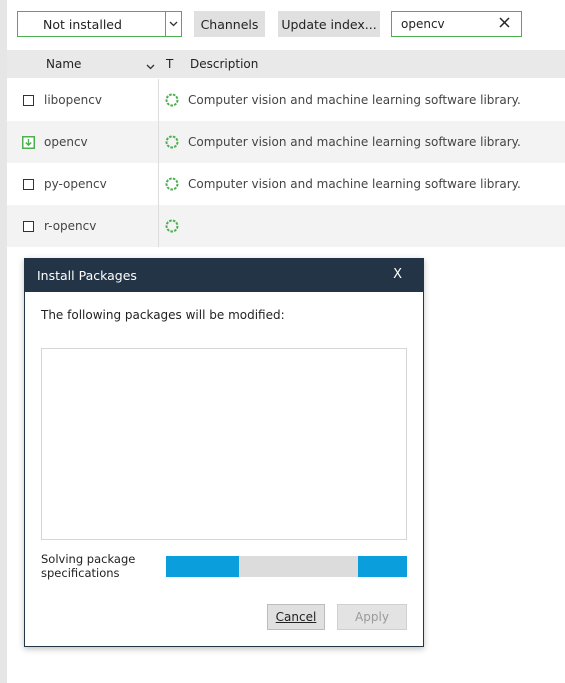 The image size is (565, 683). I want to click on filter-select-value: Not installed, so click(82, 24).